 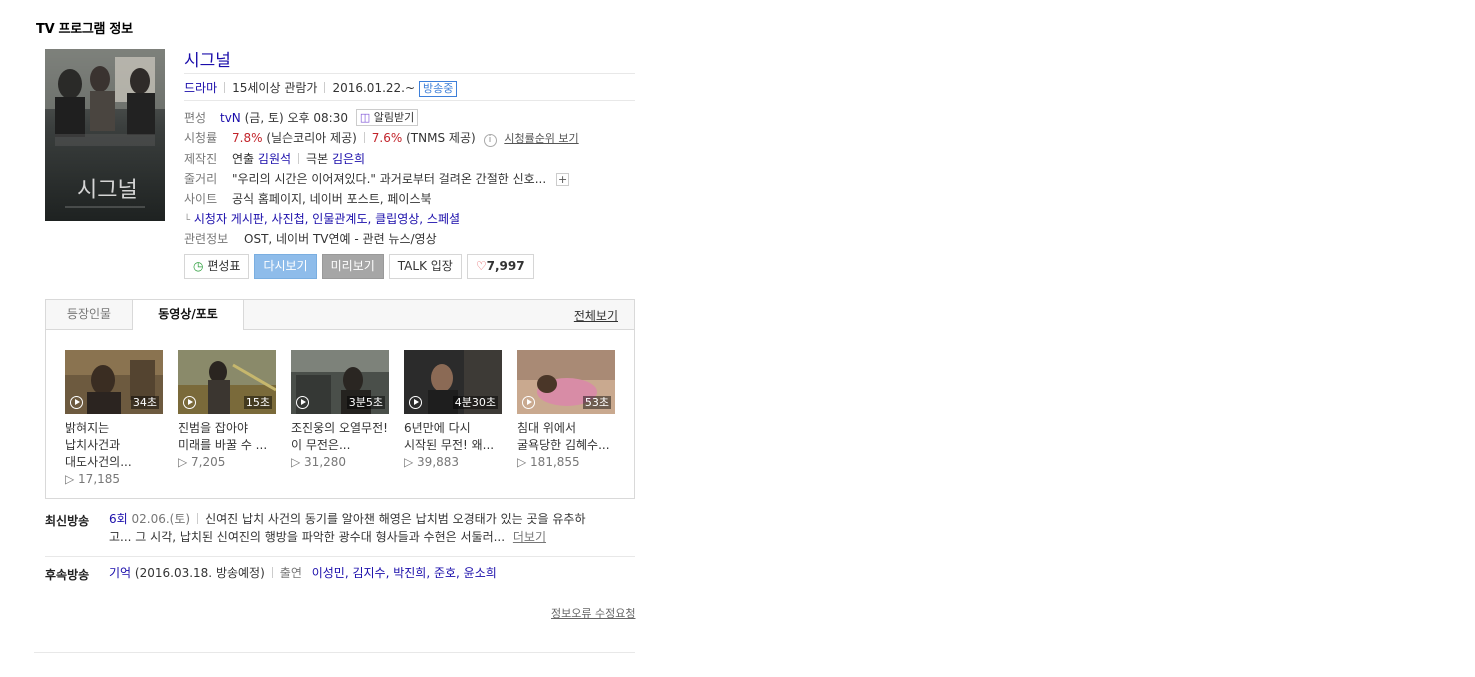 I want to click on replay-button: 다시보기, so click(x=285, y=266).